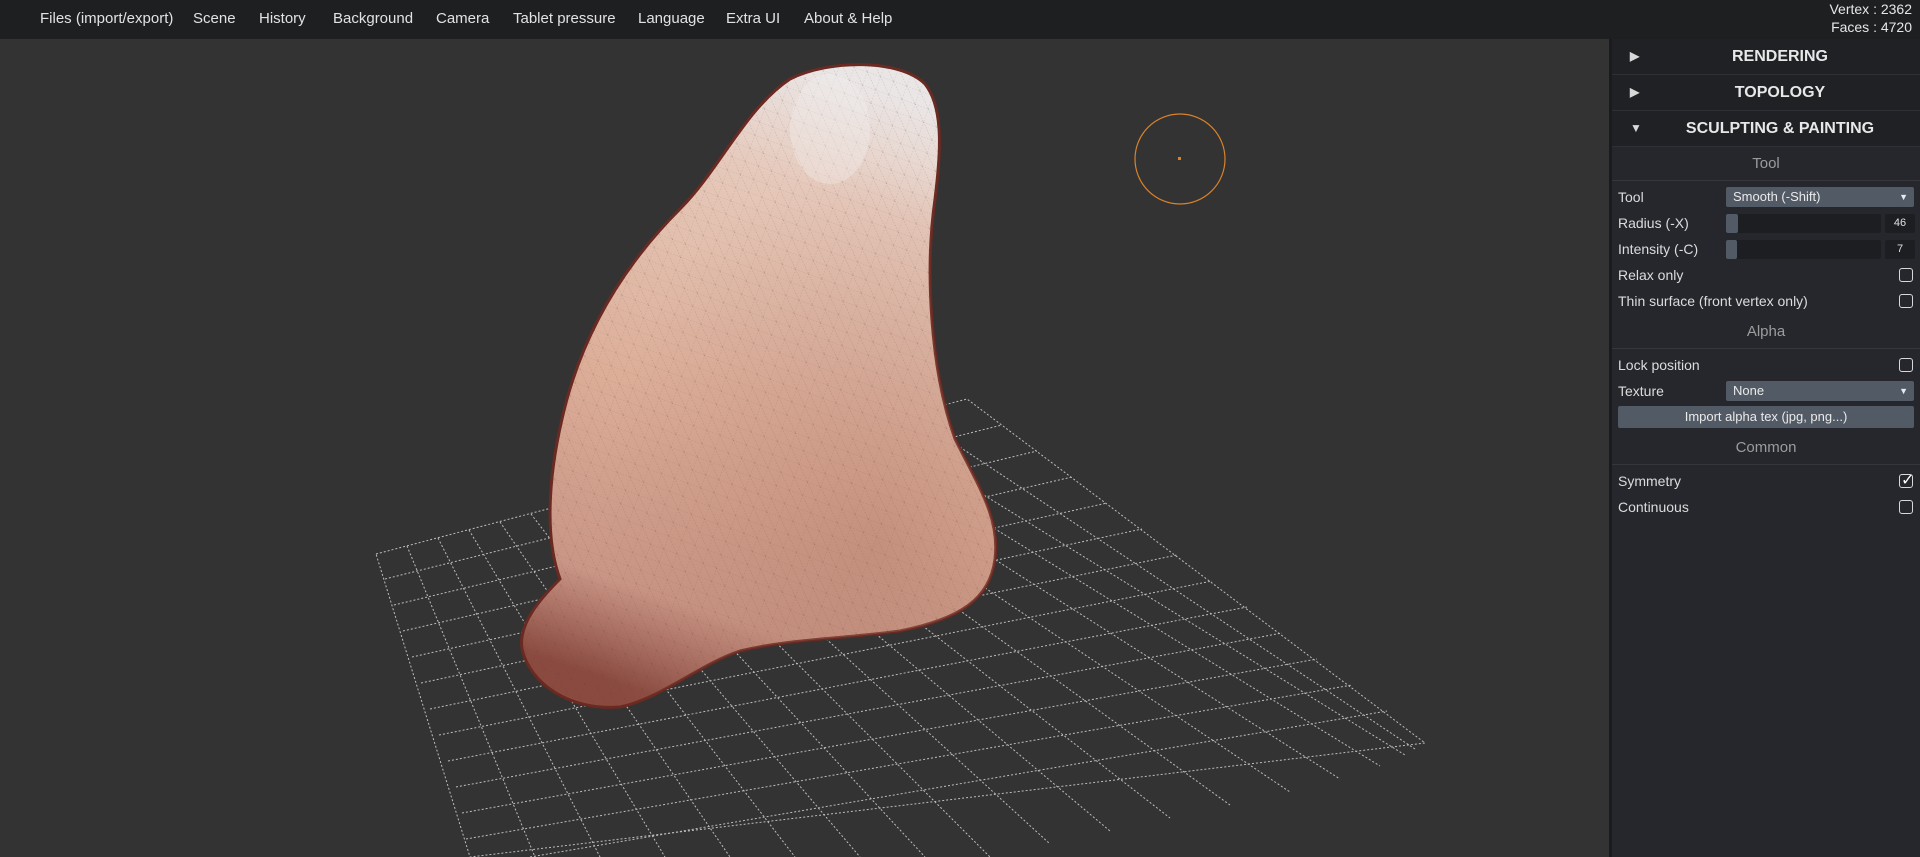 The height and width of the screenshot is (857, 1920). I want to click on menu-tablet-pressure: Tablet pressure, so click(564, 19).